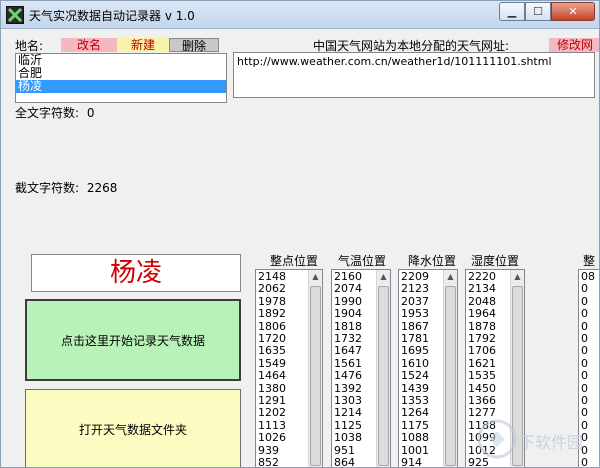 This screenshot has height=468, width=600. I want to click on position-value: 1647, so click(348, 351).